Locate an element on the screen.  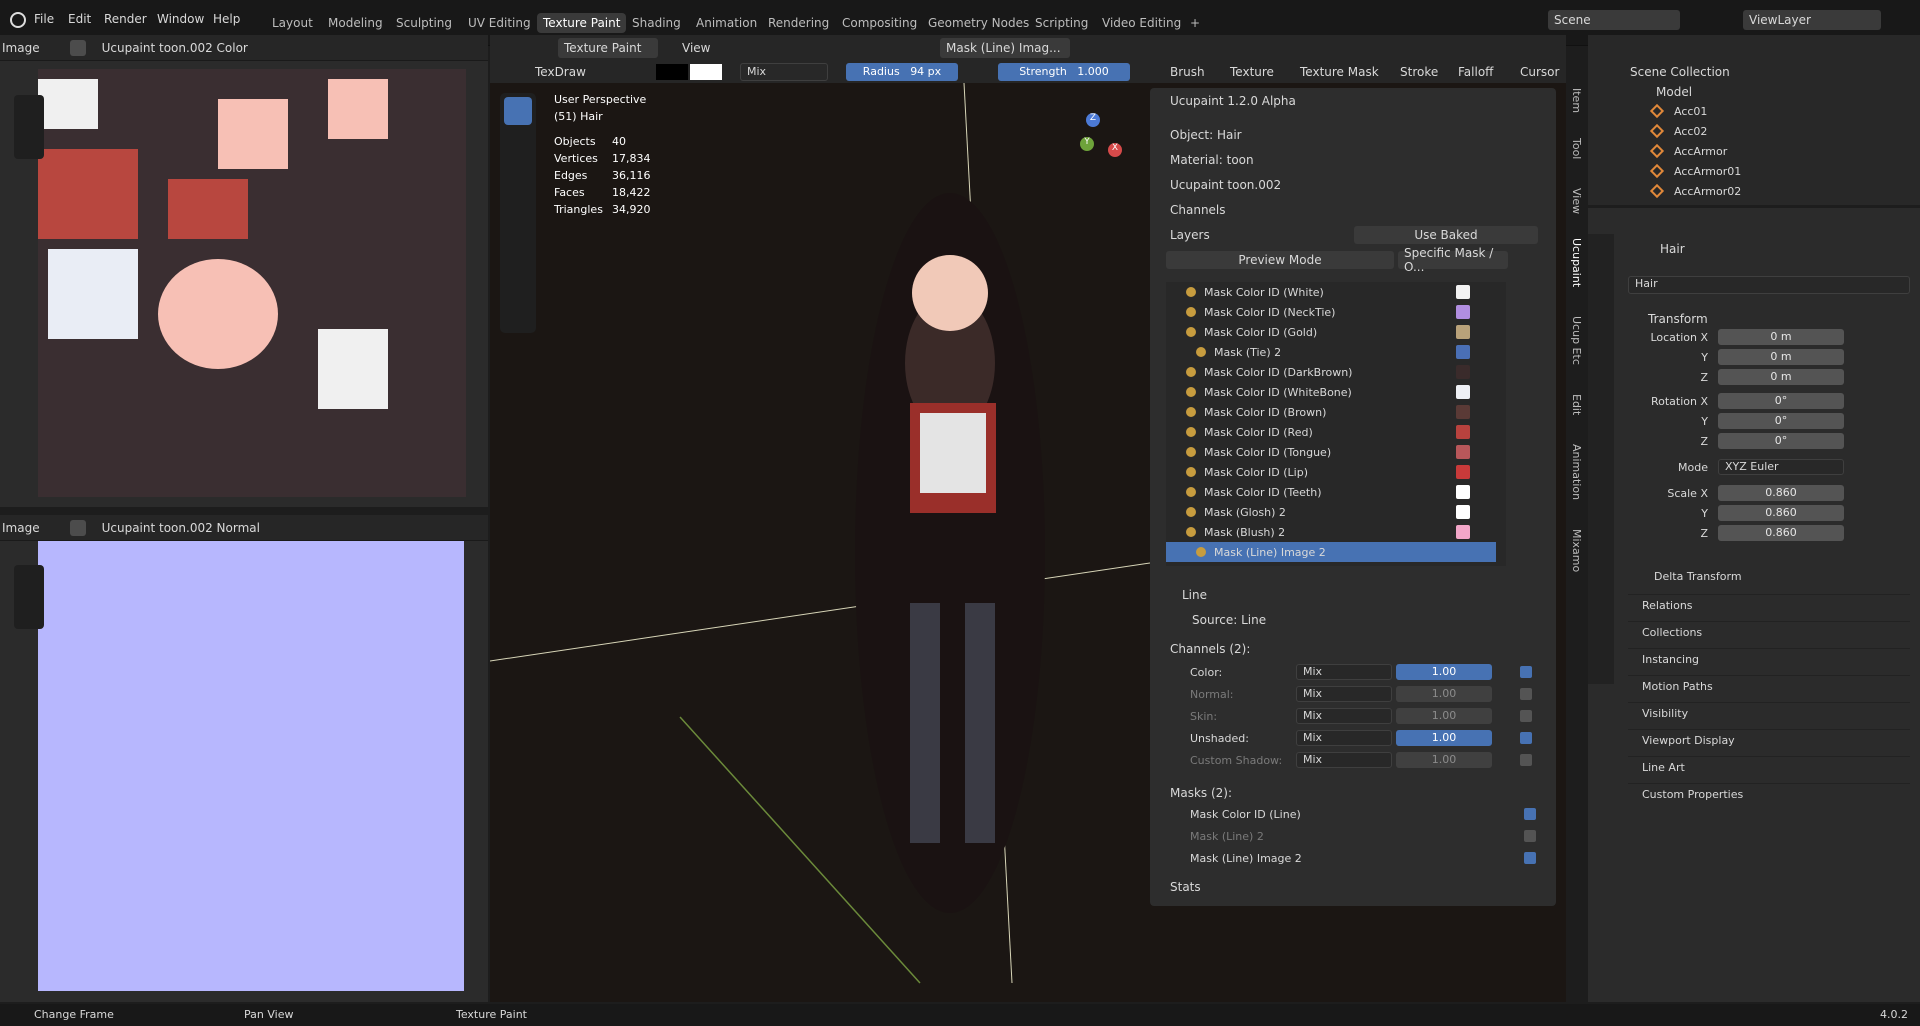
cursor-menu: Cursor is located at coordinates (1539, 72).